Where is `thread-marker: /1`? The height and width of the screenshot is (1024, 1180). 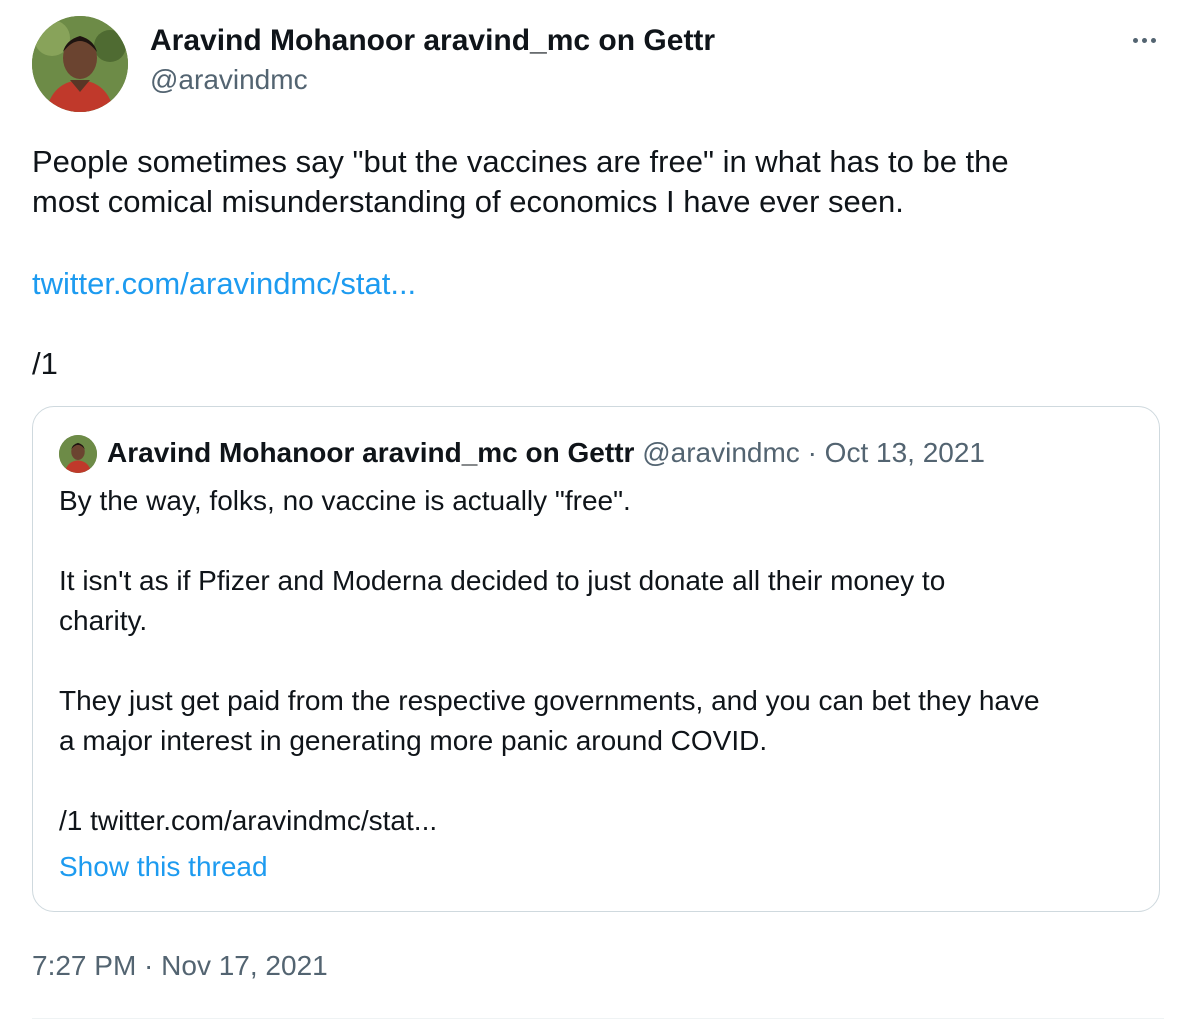 thread-marker: /1 is located at coordinates (45, 363).